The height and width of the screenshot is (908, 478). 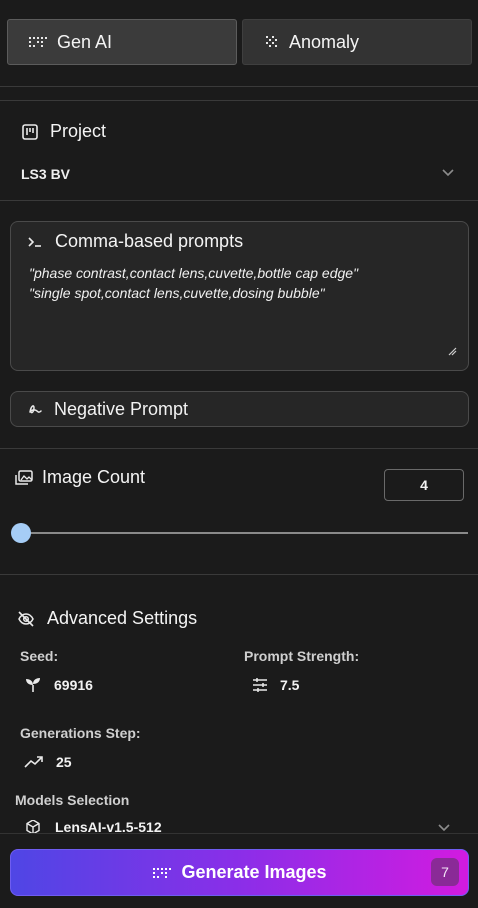 I want to click on prompt-strength-label: Prompt Strength:, so click(x=302, y=656).